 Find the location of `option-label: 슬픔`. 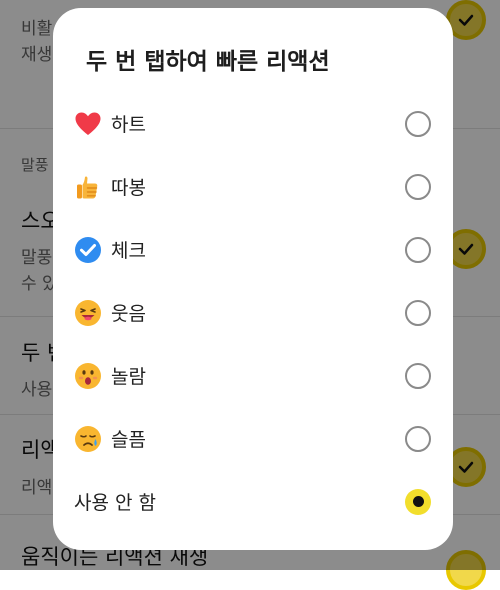

option-label: 슬픔 is located at coordinates (128, 440).